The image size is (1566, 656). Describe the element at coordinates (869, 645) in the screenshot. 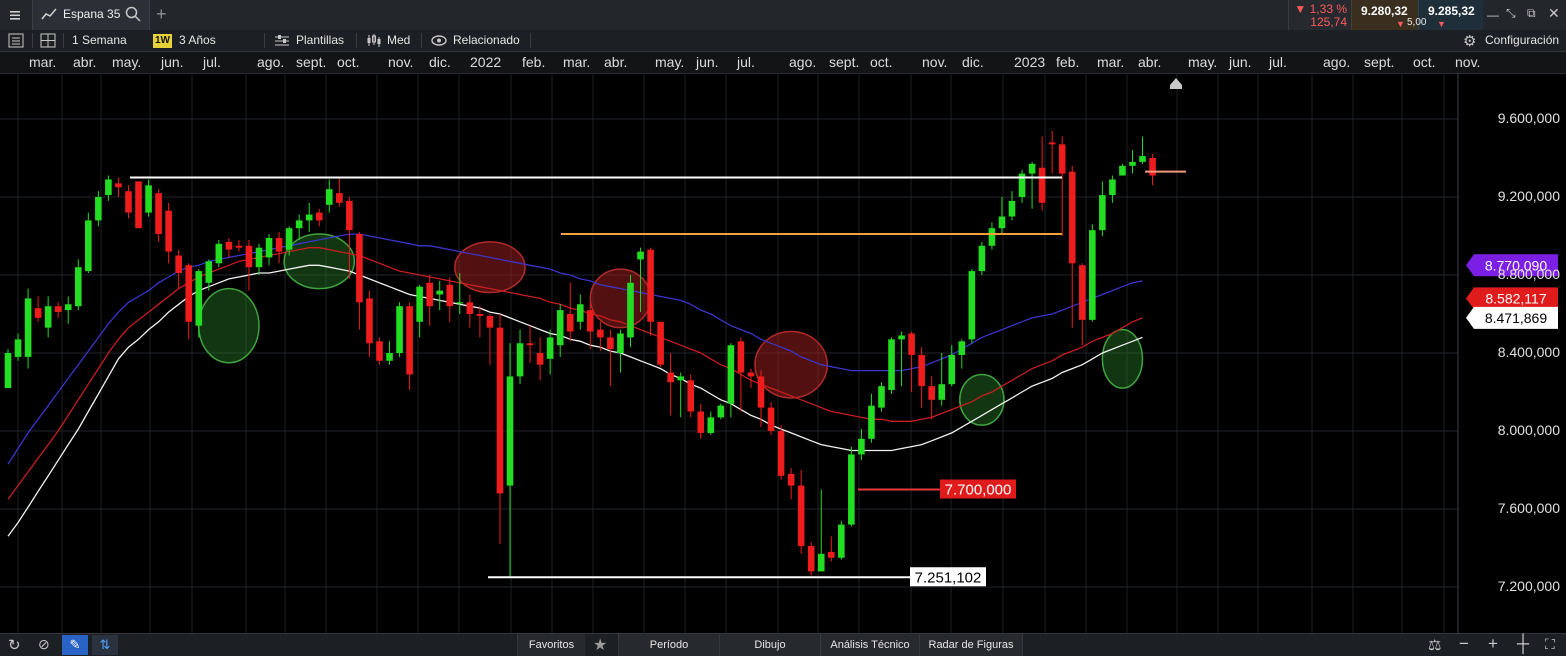

I see `technical-analysis-button: Análisis Técnico` at that location.